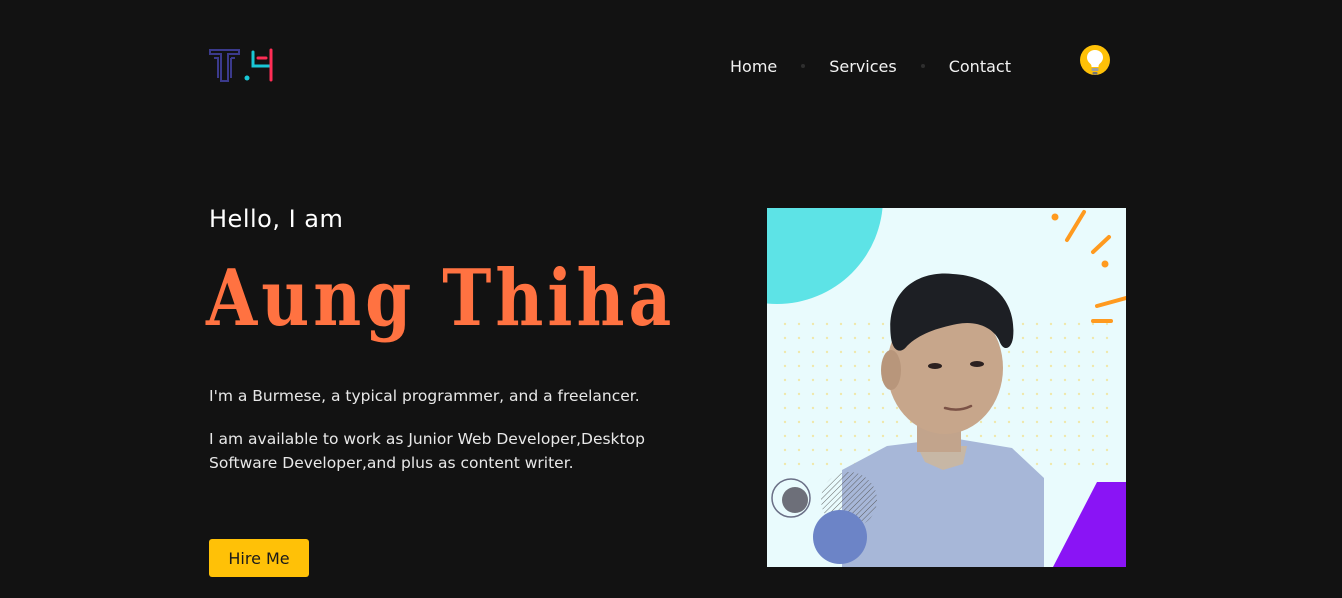 The height and width of the screenshot is (598, 1342). I want to click on hire-me-button: Hire Me, so click(259, 558).